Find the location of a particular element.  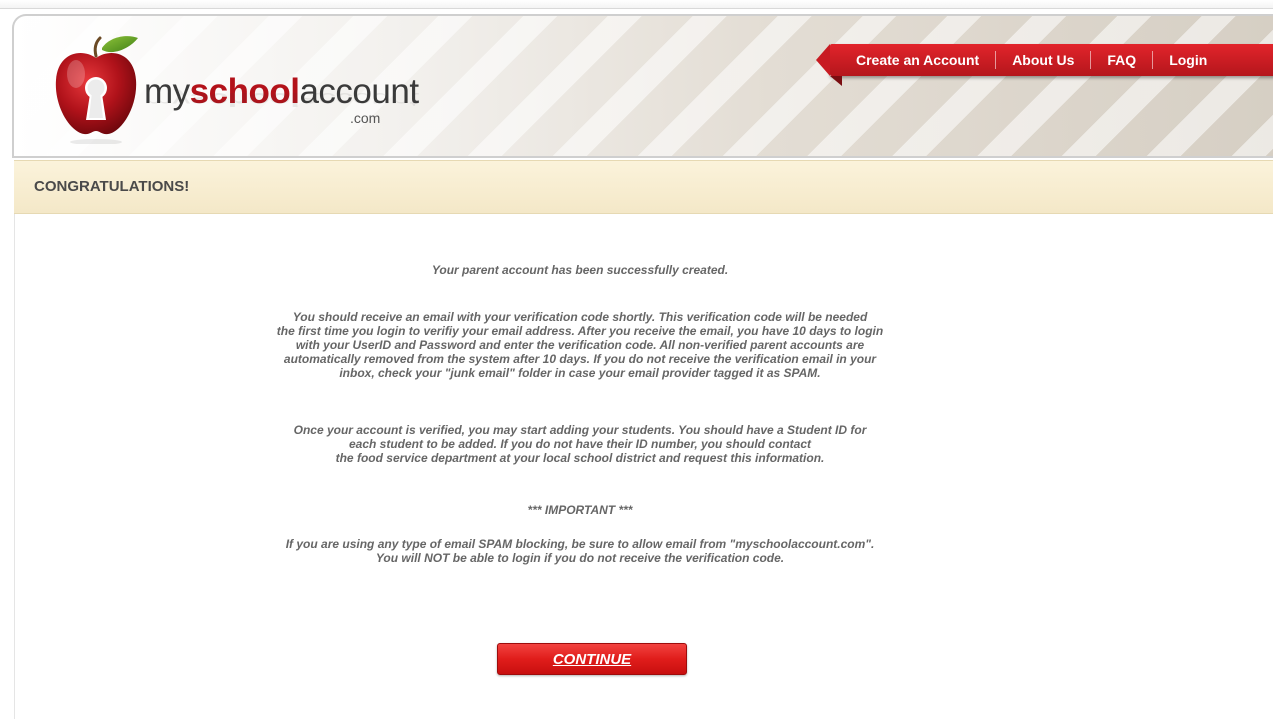

nav-create-account: Create an Account is located at coordinates (917, 60).